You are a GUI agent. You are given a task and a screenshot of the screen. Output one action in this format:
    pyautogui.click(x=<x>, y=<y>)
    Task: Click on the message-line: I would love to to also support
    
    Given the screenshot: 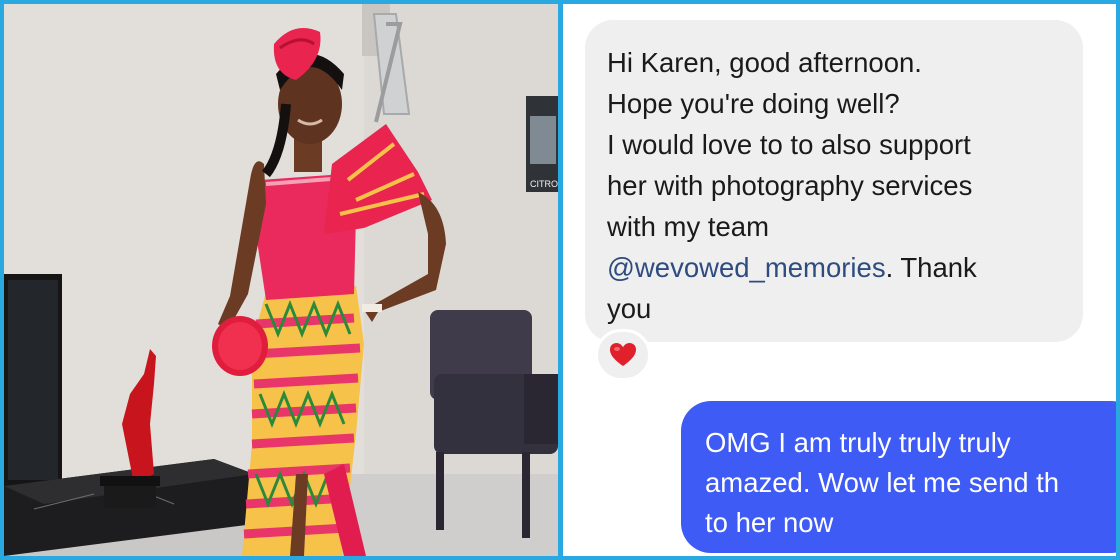 What is the action you would take?
    pyautogui.click(x=789, y=144)
    